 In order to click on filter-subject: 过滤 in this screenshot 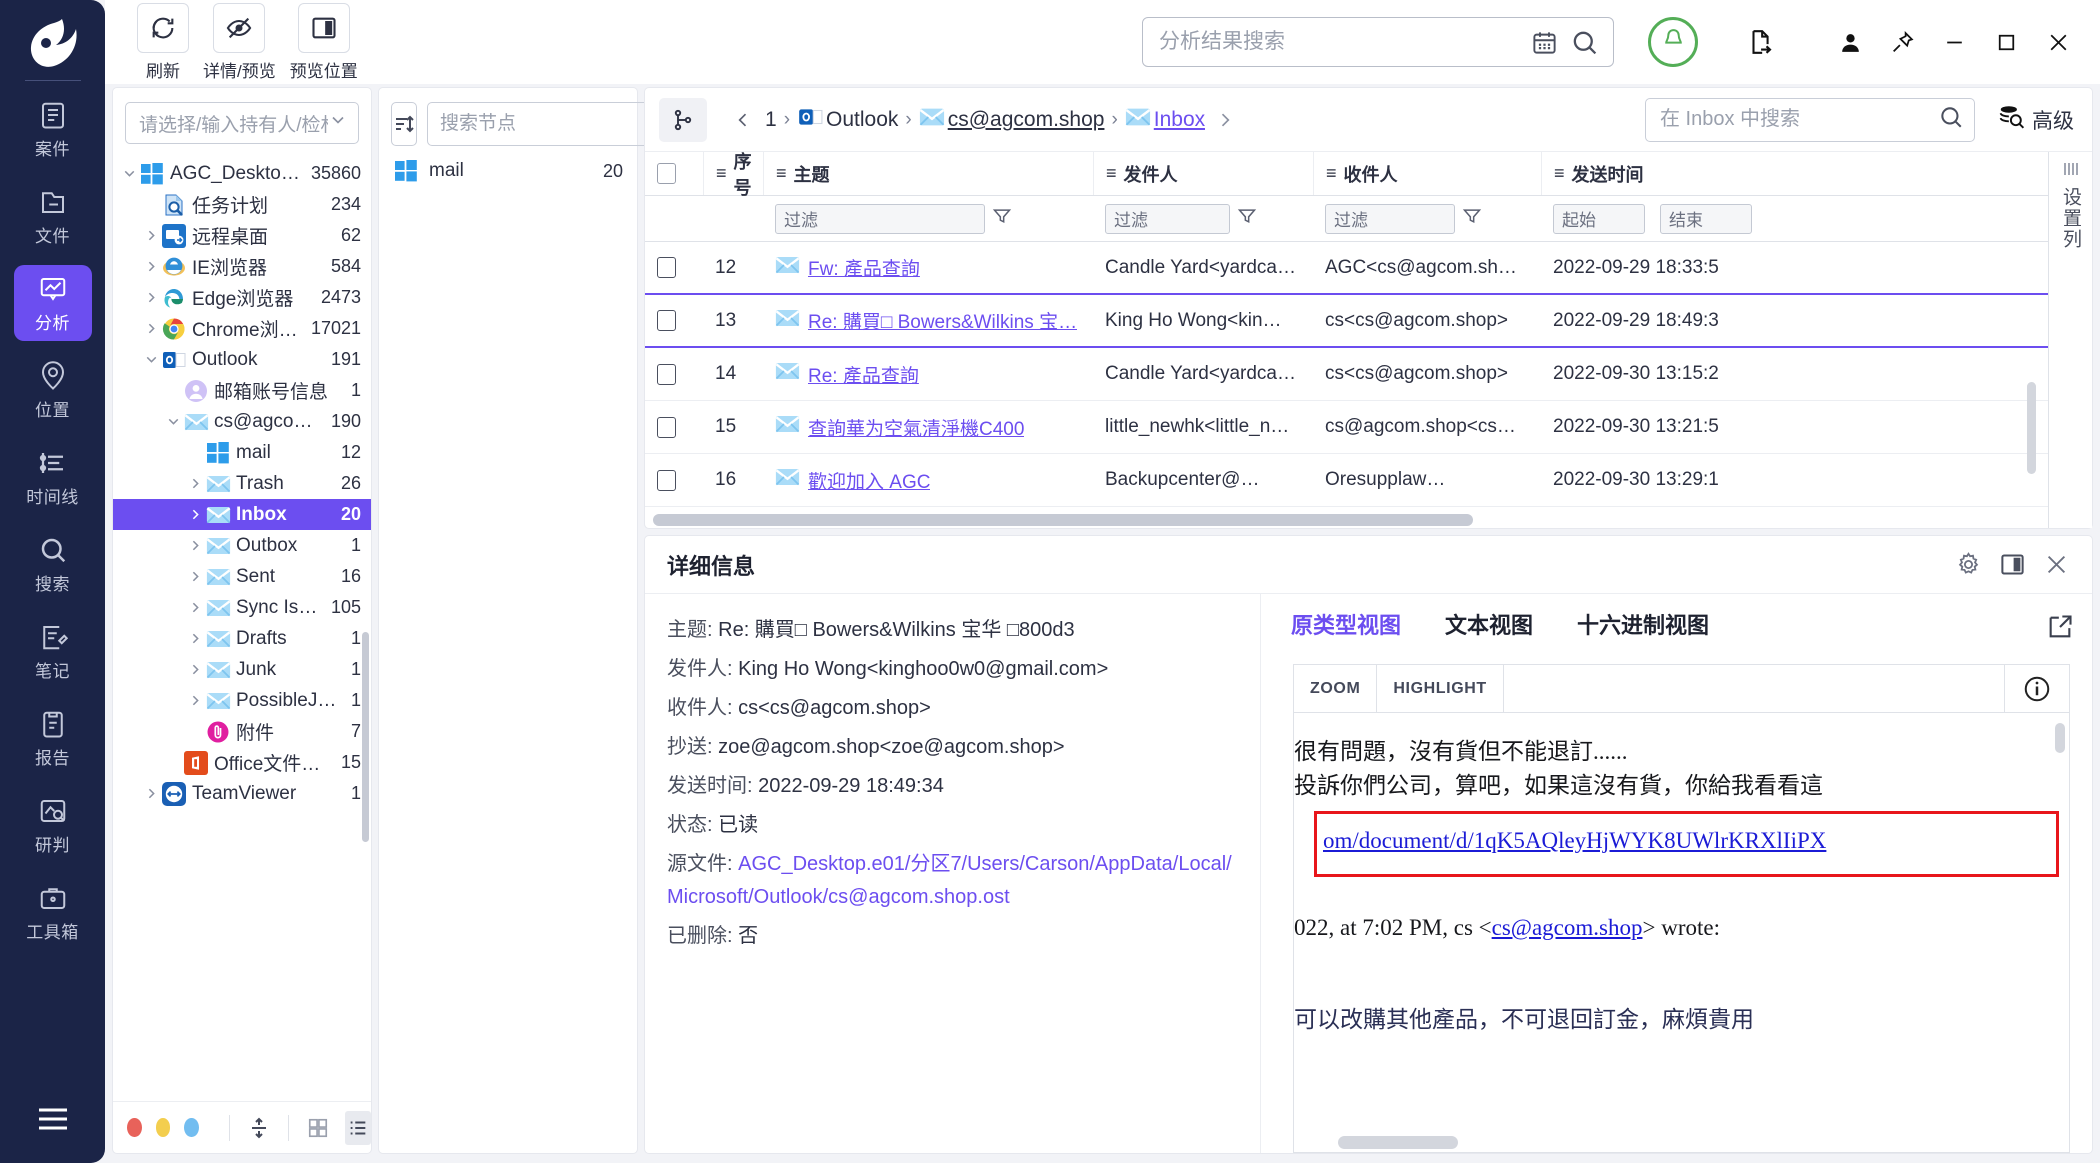, I will do `click(928, 218)`.